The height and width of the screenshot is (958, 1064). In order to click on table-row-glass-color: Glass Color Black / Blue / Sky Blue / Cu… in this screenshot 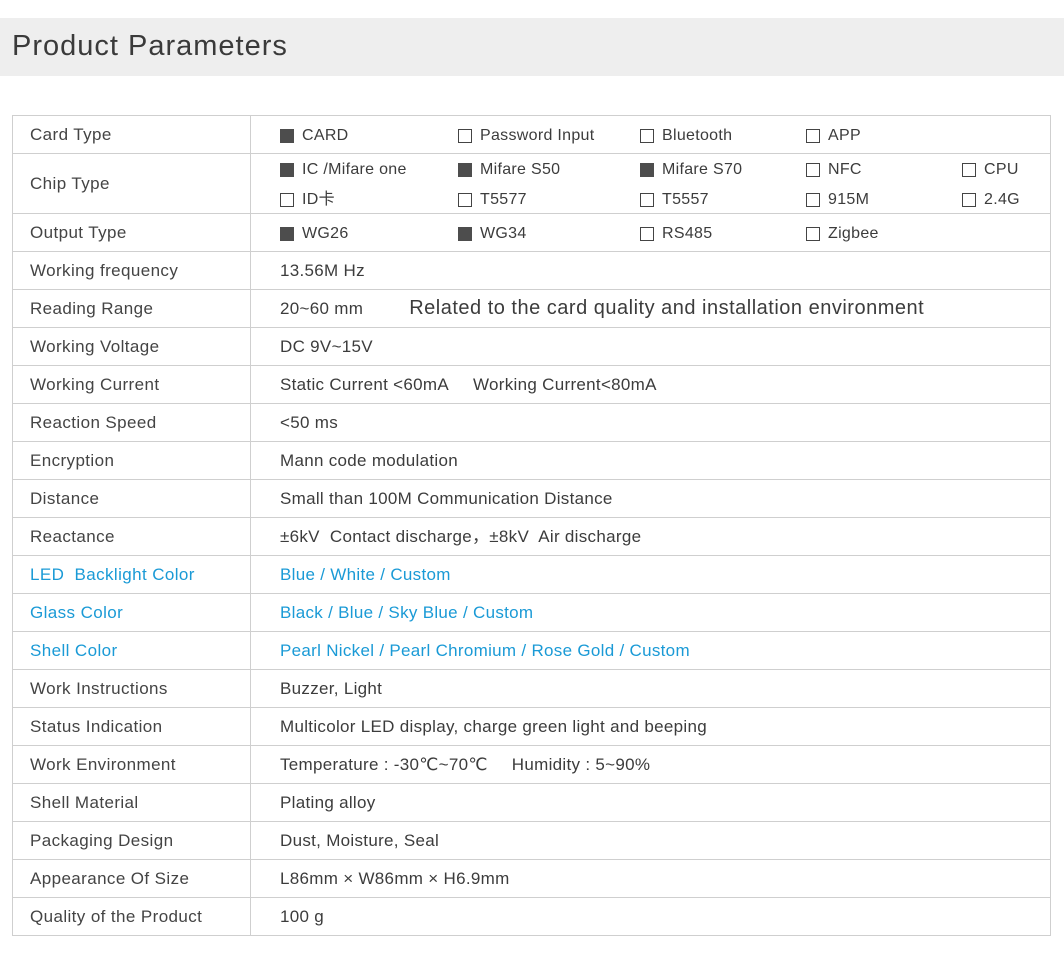, I will do `click(531, 612)`.